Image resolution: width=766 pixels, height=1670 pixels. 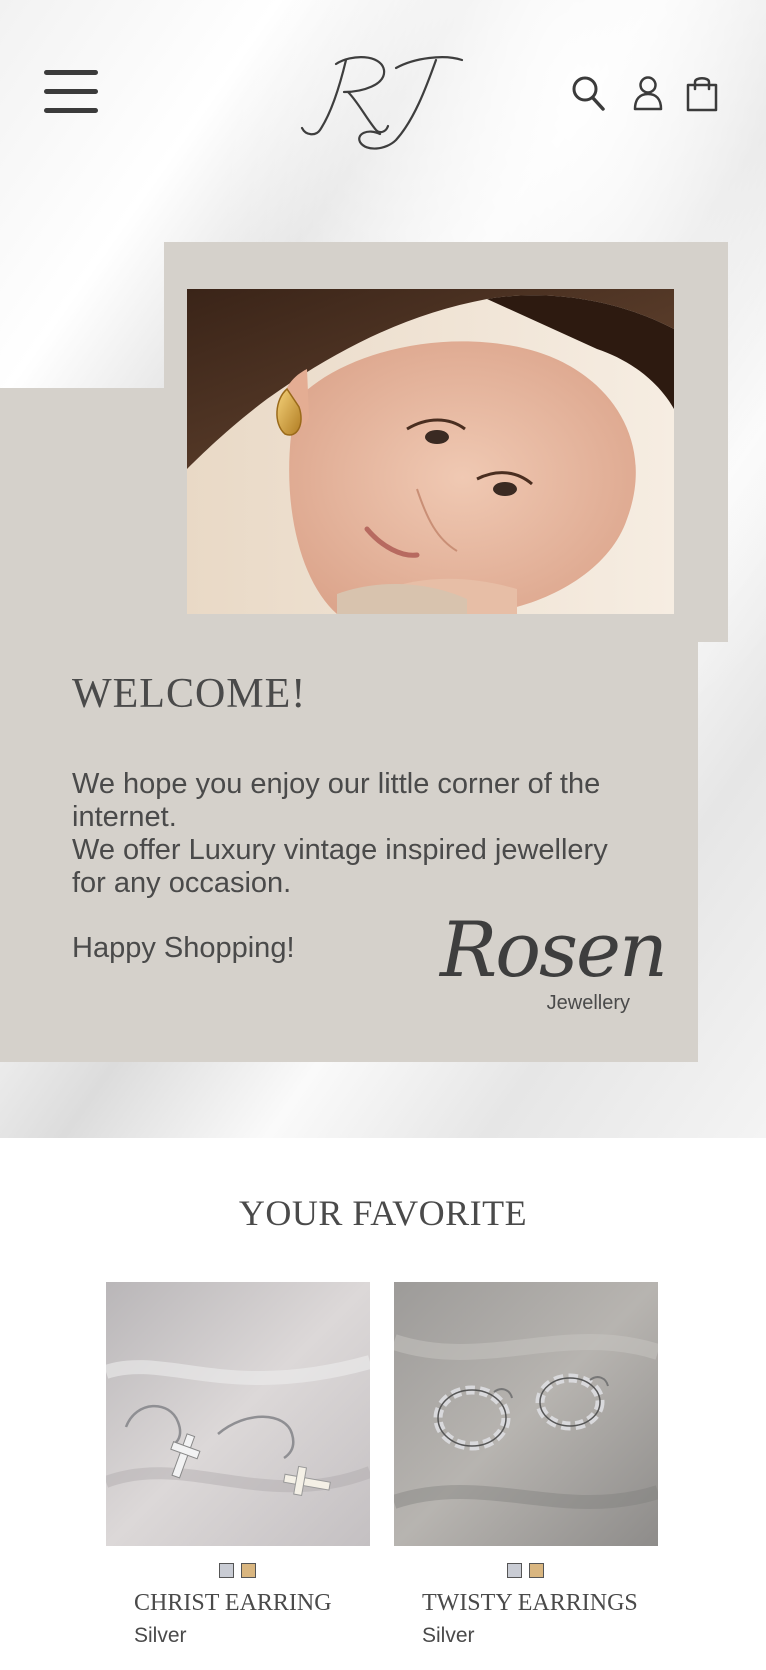 I want to click on site-header, so click(x=383, y=95).